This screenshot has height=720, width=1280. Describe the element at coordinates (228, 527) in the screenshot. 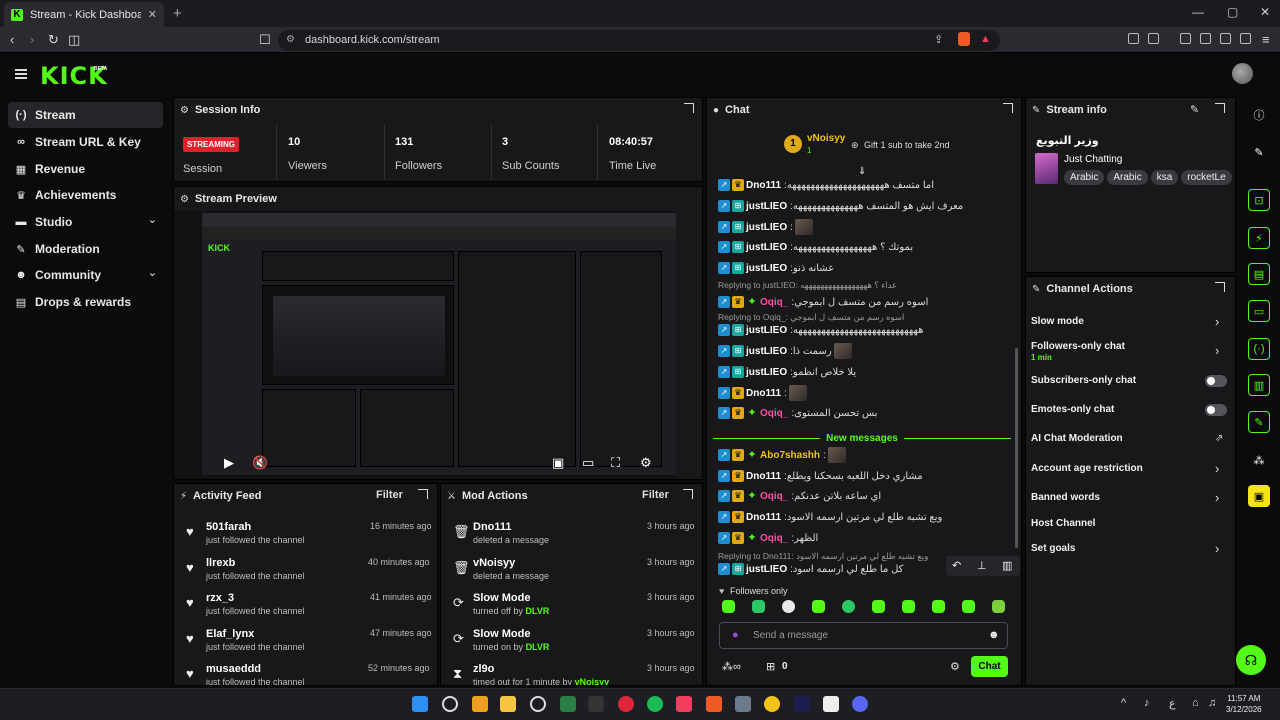

I see `username: 501farah` at that location.